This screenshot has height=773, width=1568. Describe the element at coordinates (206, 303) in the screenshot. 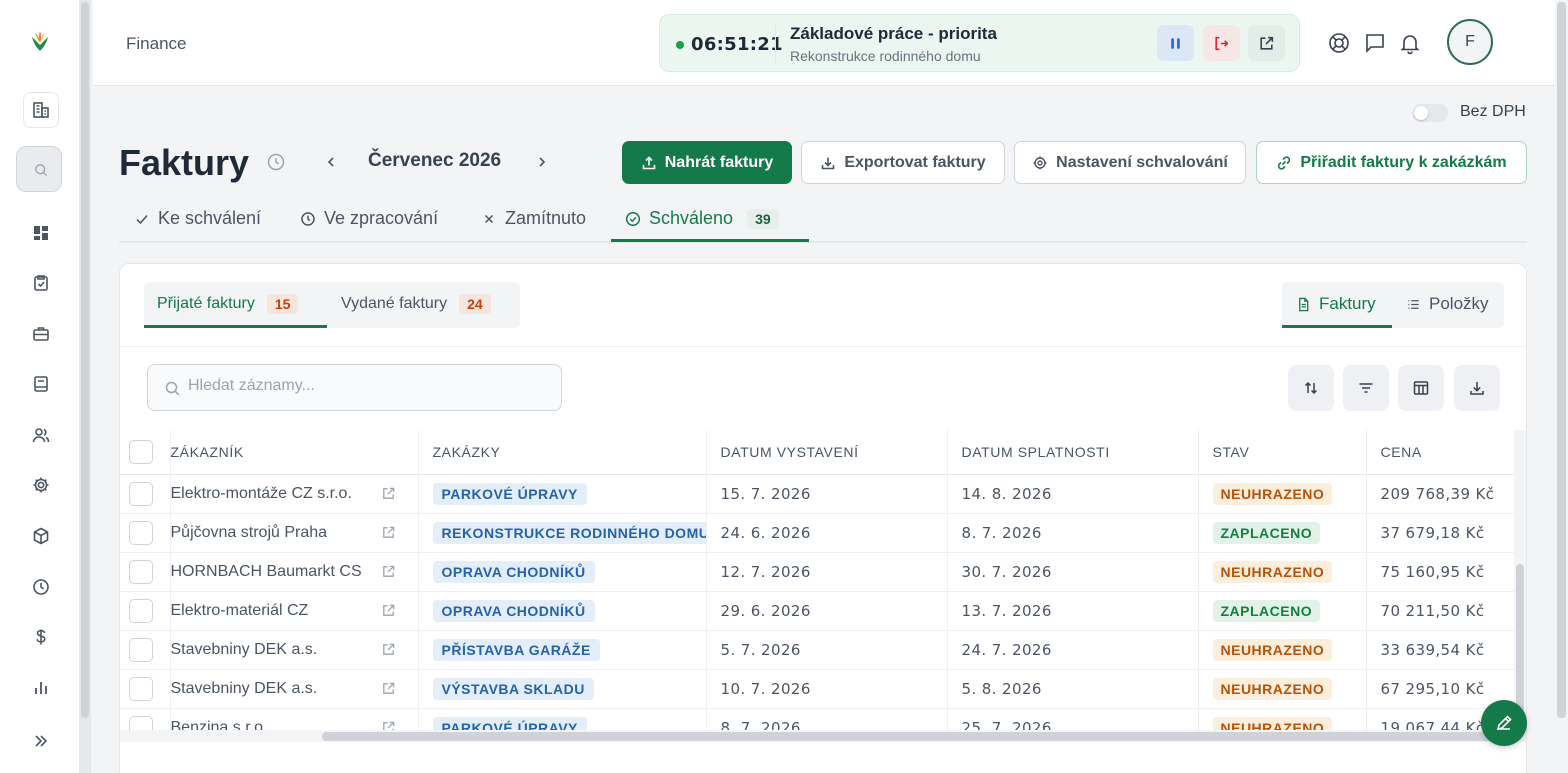

I see `subtab-label: Přijaté faktury` at that location.